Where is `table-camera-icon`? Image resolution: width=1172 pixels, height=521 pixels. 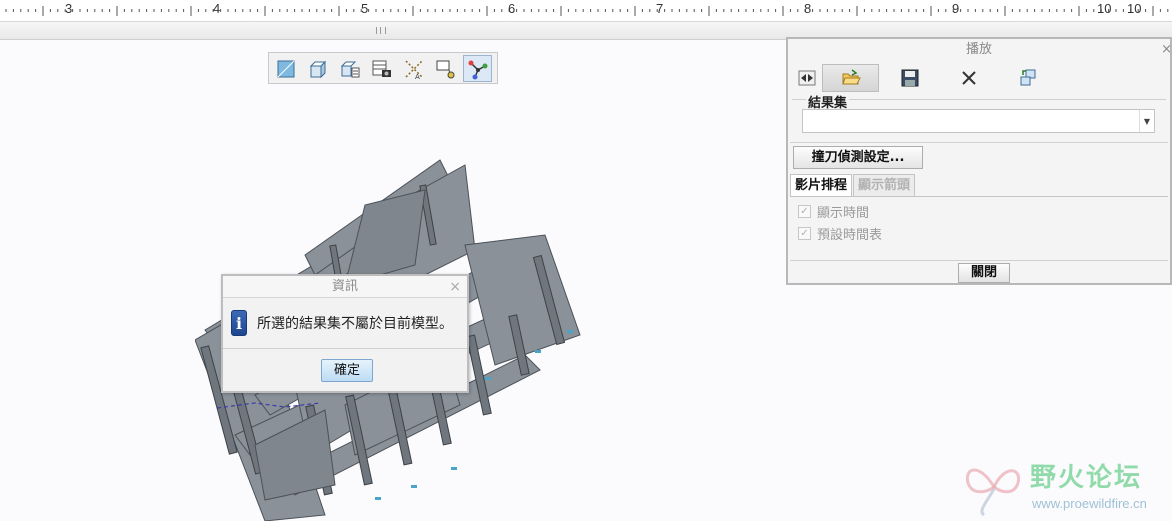
table-camera-icon is located at coordinates (381, 68).